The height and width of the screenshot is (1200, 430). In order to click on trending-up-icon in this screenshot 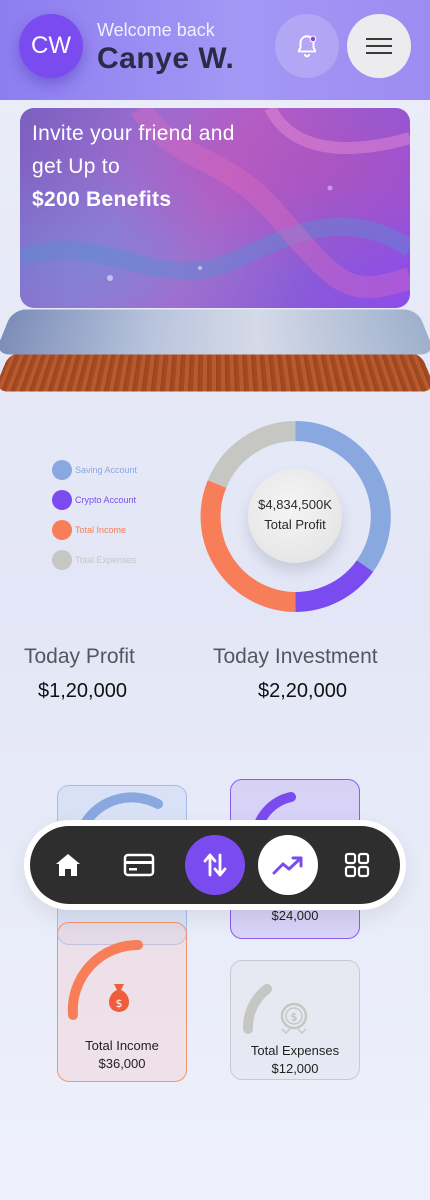, I will do `click(287, 865)`.